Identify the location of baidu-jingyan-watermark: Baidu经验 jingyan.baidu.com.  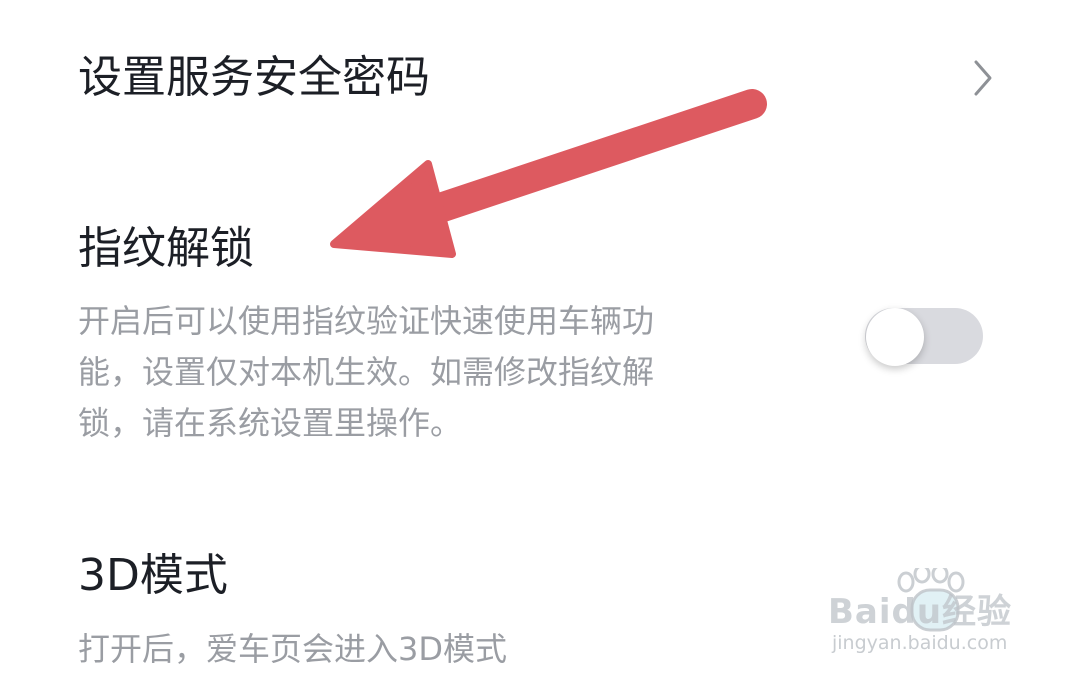
(943, 616).